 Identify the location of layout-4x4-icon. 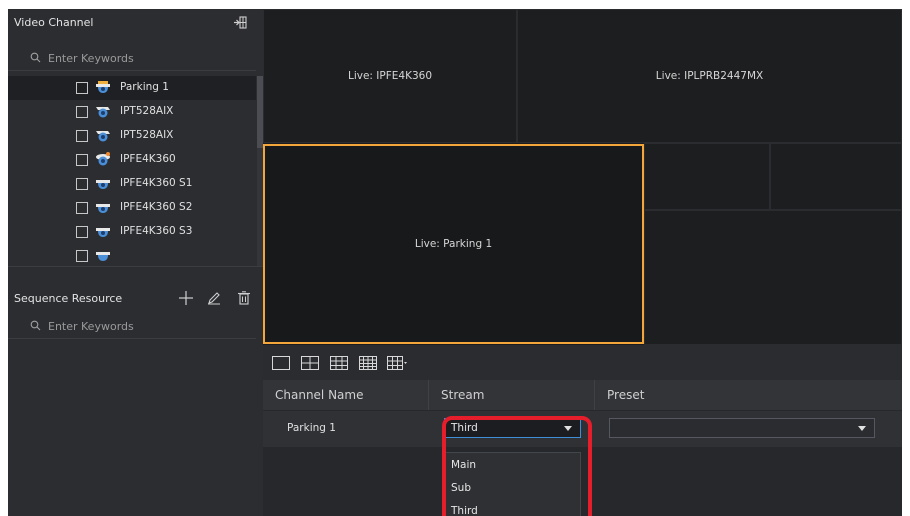
(368, 363).